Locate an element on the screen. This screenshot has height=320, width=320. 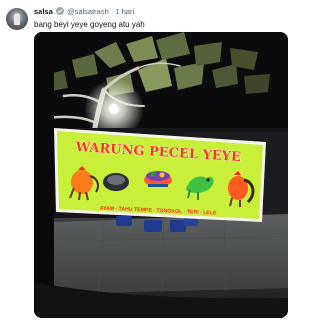
wok-illustration is located at coordinates (116, 182).